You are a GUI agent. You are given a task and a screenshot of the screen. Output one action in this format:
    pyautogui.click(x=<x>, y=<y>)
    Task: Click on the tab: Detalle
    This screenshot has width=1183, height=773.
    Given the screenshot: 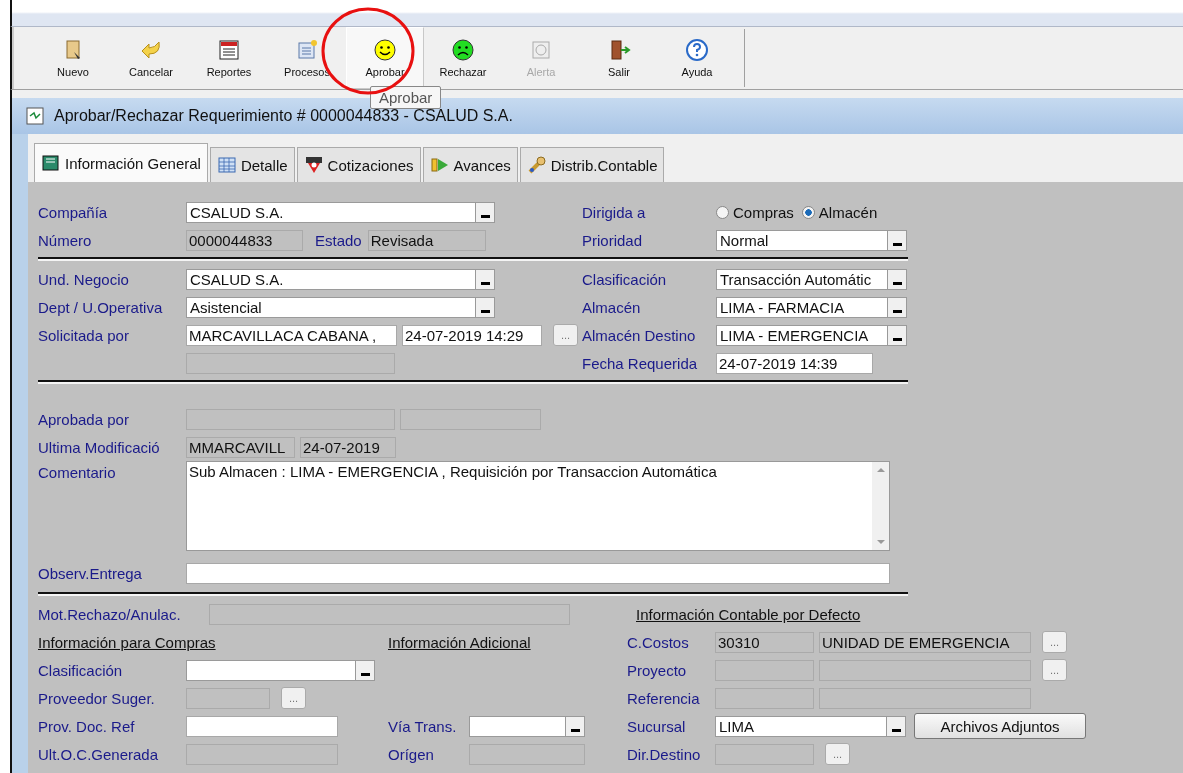 What is the action you would take?
    pyautogui.click(x=252, y=164)
    